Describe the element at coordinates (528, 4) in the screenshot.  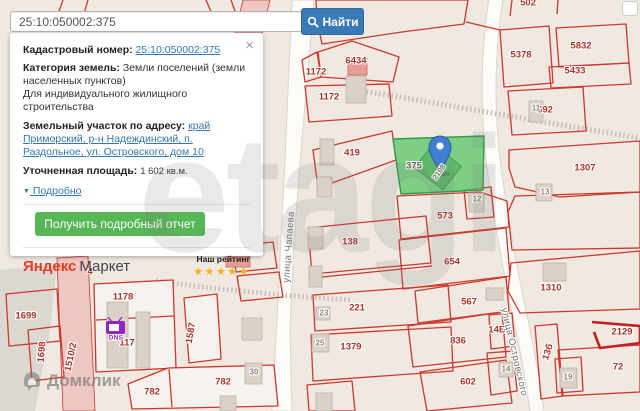
I see `parcel-label: 502` at that location.